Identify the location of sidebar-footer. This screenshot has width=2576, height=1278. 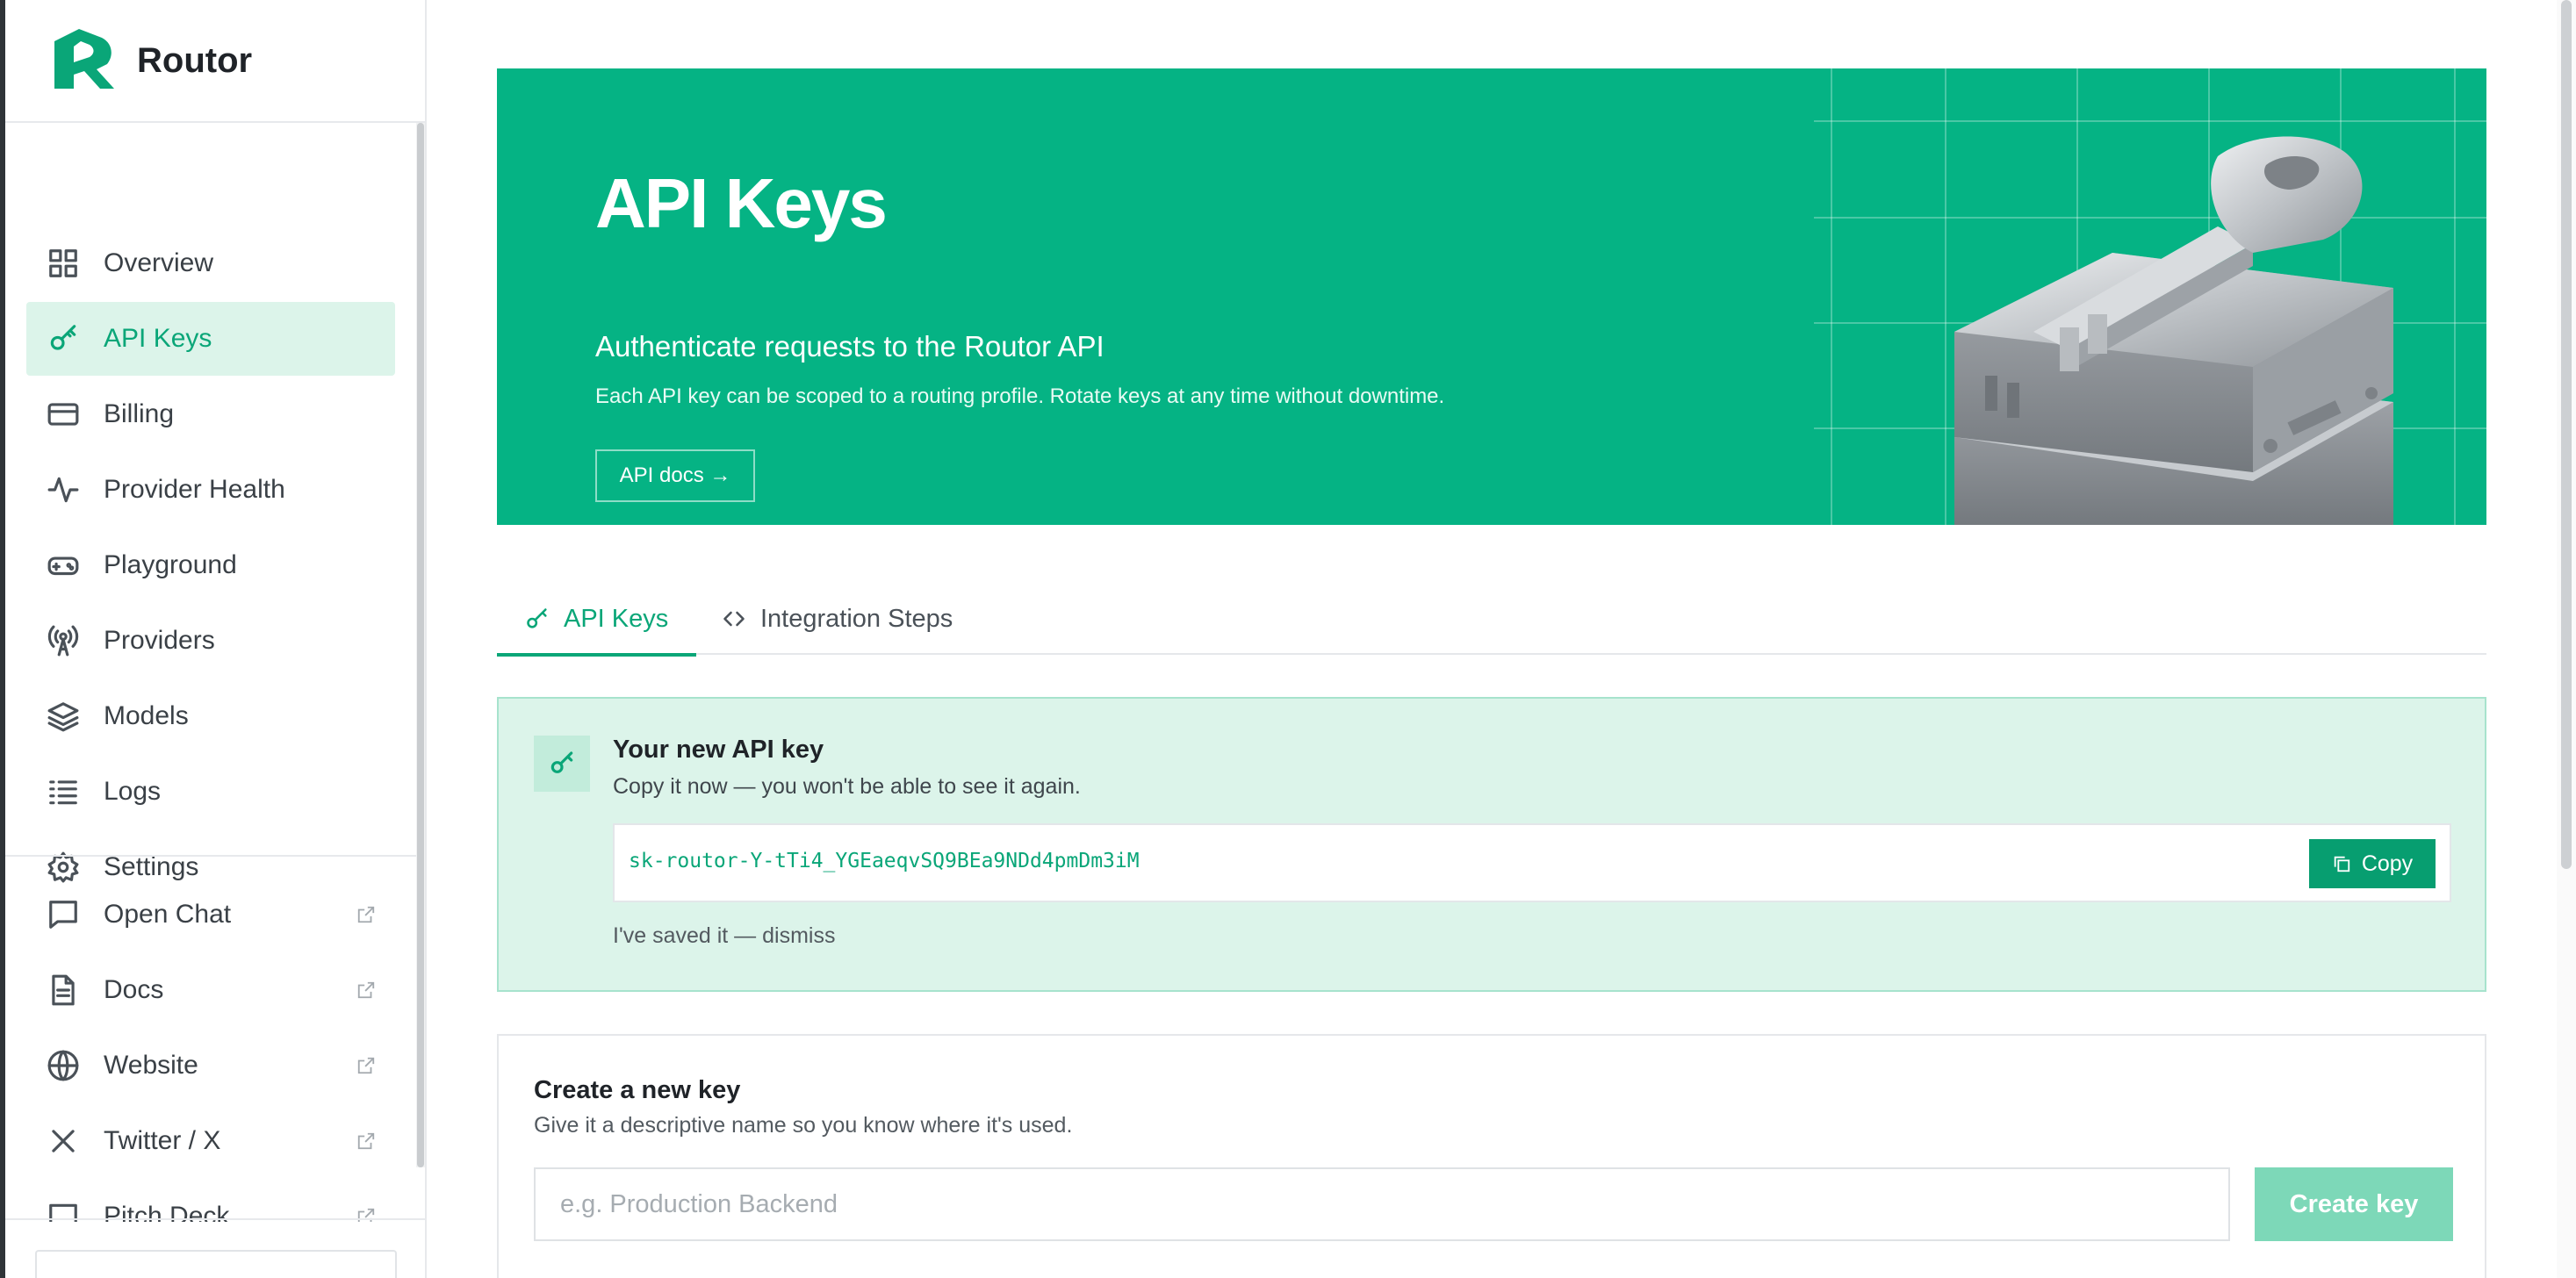
(215, 1248).